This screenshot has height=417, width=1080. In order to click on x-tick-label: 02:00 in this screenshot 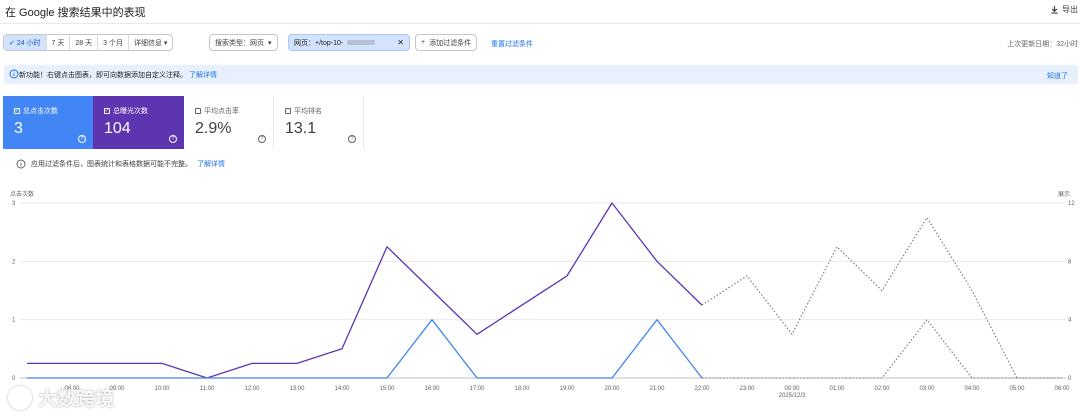, I will do `click(882, 389)`.